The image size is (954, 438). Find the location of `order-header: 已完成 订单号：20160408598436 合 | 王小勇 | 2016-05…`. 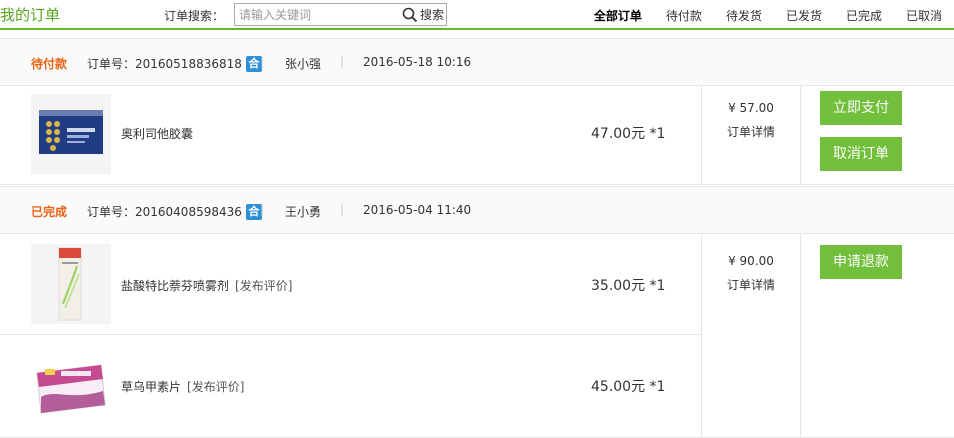

order-header: 已完成 订单号：20160408598436 合 | 王小勇 | 2016-05… is located at coordinates (477, 210).